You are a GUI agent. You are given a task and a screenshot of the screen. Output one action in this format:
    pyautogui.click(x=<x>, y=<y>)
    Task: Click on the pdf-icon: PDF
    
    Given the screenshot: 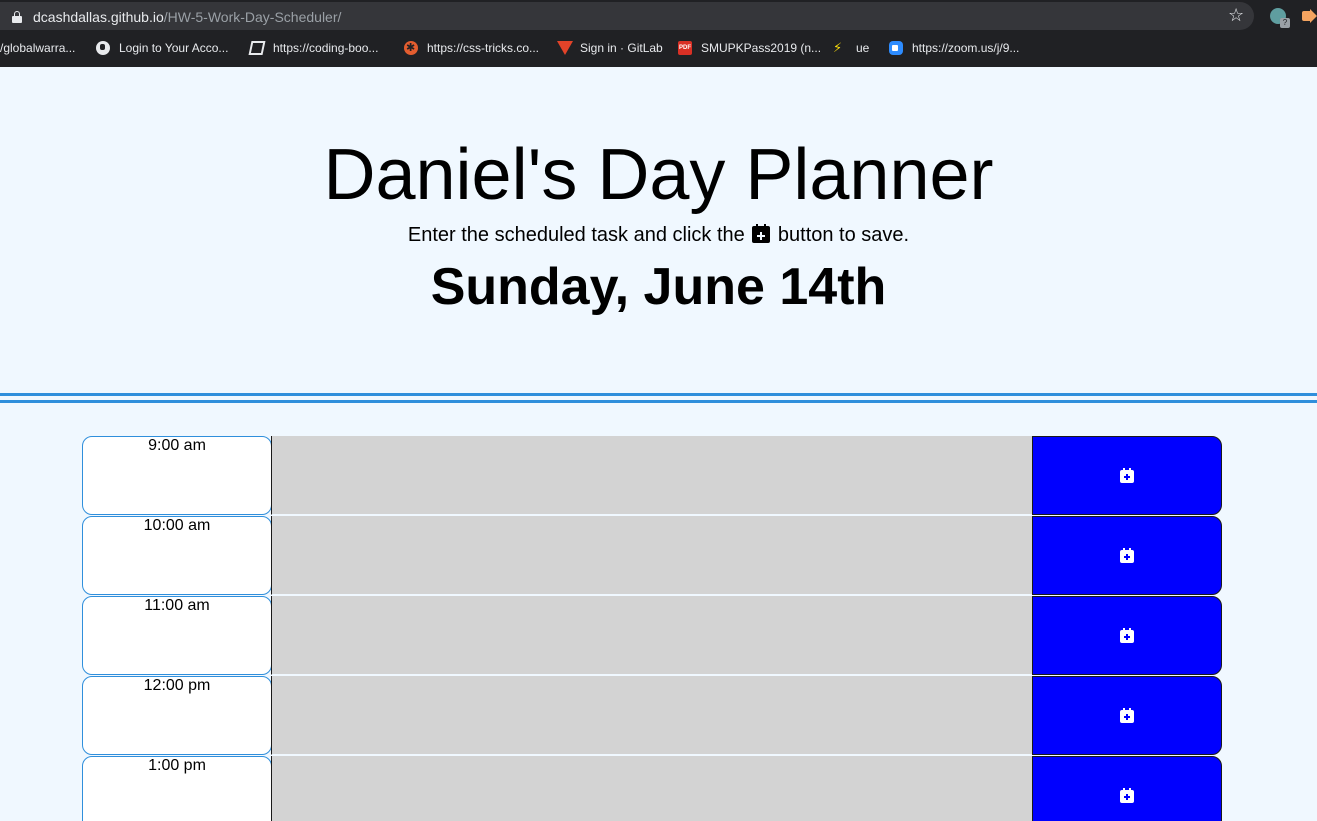 What is the action you would take?
    pyautogui.click(x=685, y=48)
    